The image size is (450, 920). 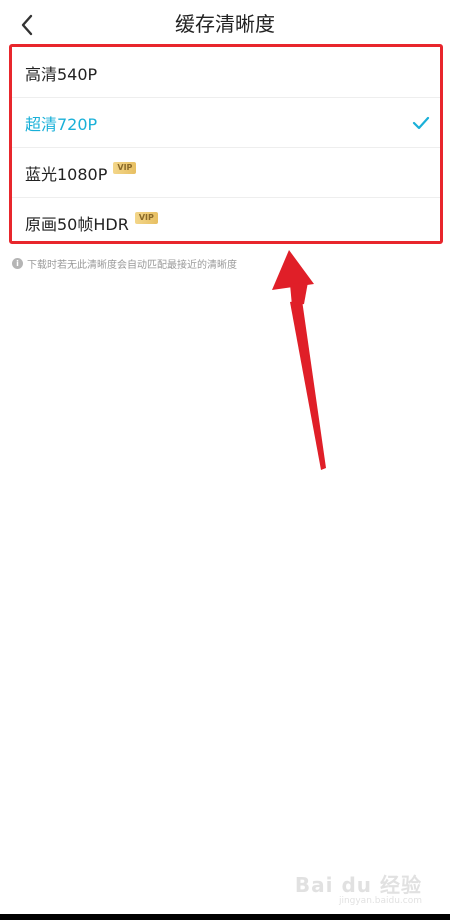 What do you see at coordinates (225, 917) in the screenshot?
I see `bottom-bar` at bounding box center [225, 917].